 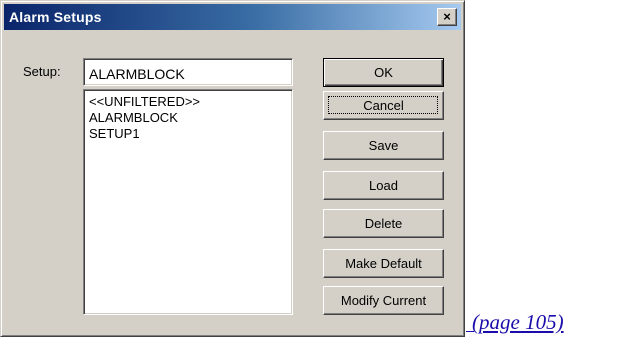 What do you see at coordinates (188, 134) in the screenshot?
I see `list-item-setup1: SETUP1` at bounding box center [188, 134].